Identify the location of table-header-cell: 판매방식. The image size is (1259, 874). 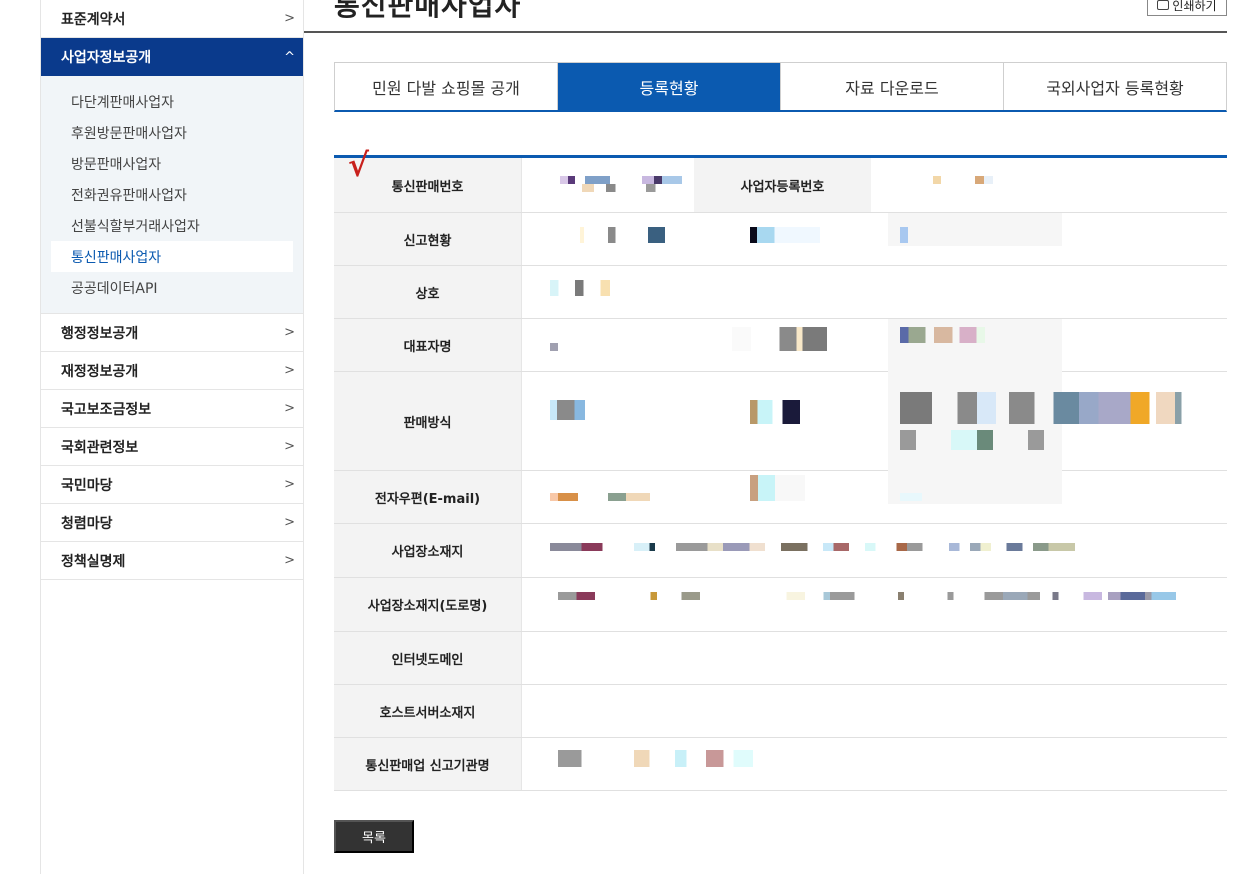
(428, 421).